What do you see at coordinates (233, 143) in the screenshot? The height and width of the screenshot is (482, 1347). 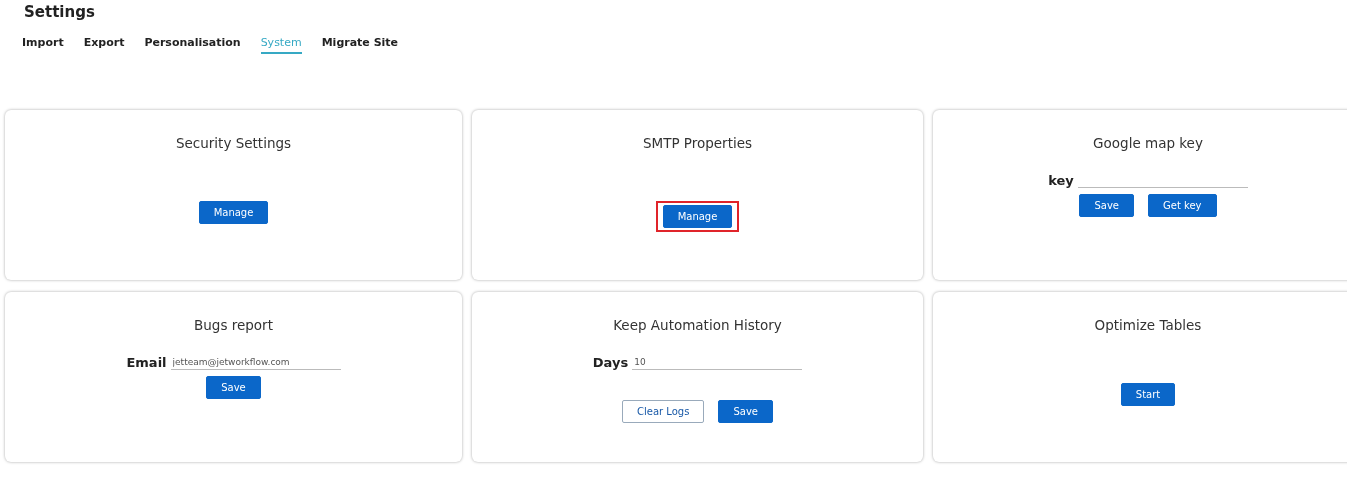 I see `card-title: Security Settings` at bounding box center [233, 143].